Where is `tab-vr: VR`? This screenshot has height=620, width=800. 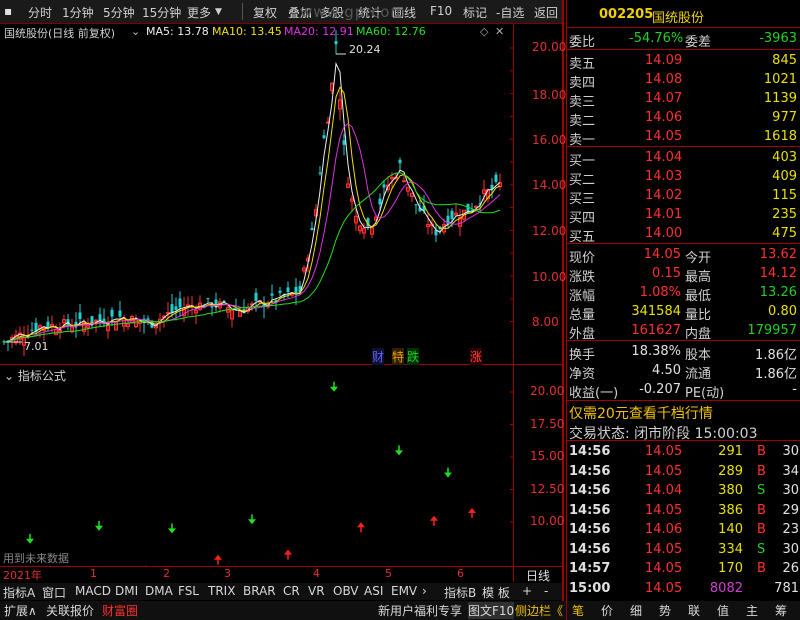
tab-vr: VR is located at coordinates (316, 591).